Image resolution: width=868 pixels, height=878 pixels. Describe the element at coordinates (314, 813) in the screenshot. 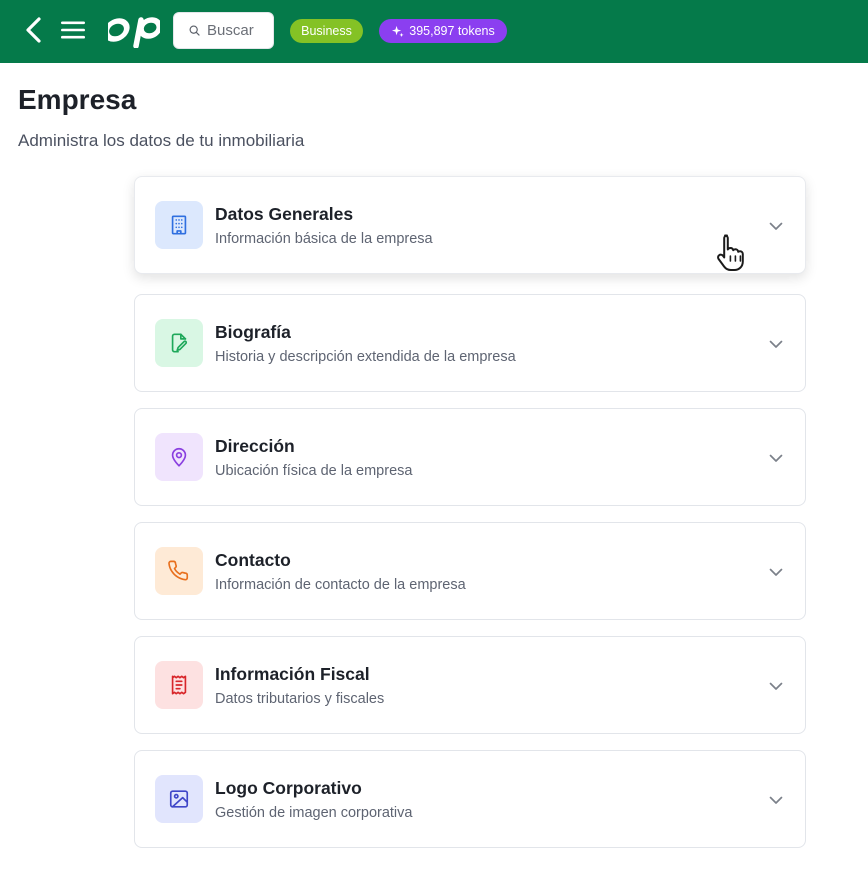

I see `section-description: Gestión de imagen corporativa` at that location.